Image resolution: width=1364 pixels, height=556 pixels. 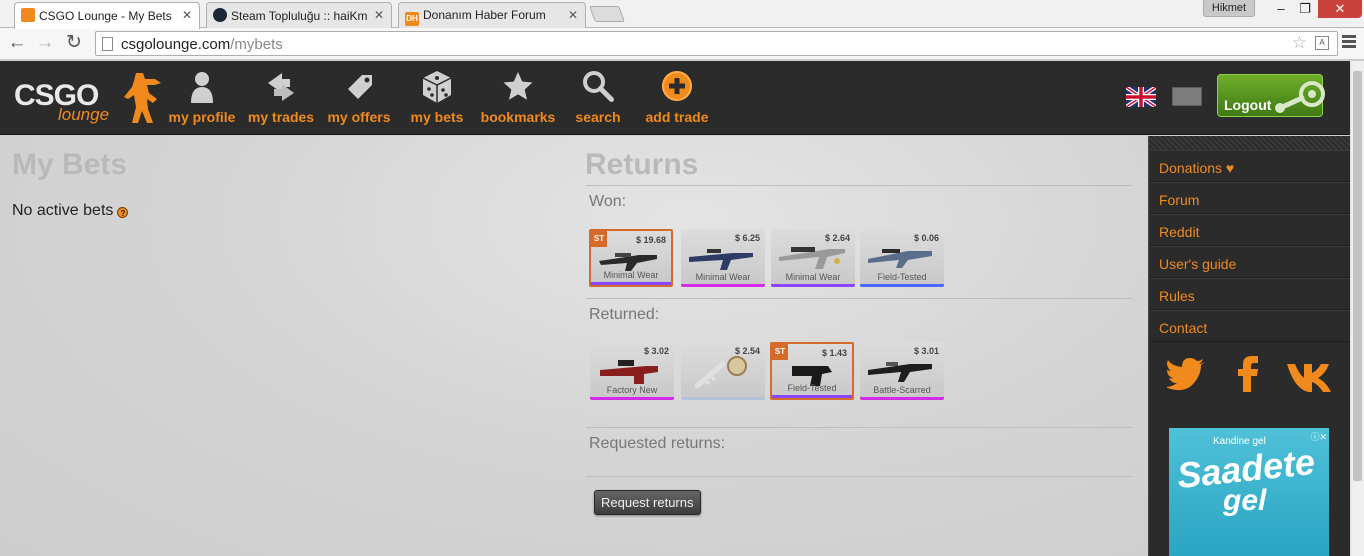 What do you see at coordinates (902, 258) in the screenshot?
I see `item-tile: $ 0.06 Field-Tested` at bounding box center [902, 258].